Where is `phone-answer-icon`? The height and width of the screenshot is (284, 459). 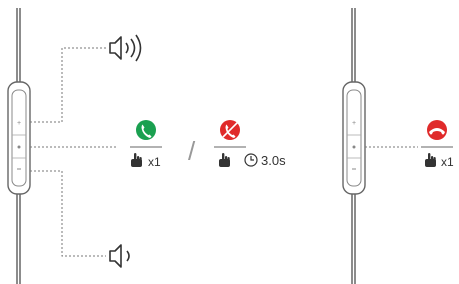 phone-answer-icon is located at coordinates (146, 130).